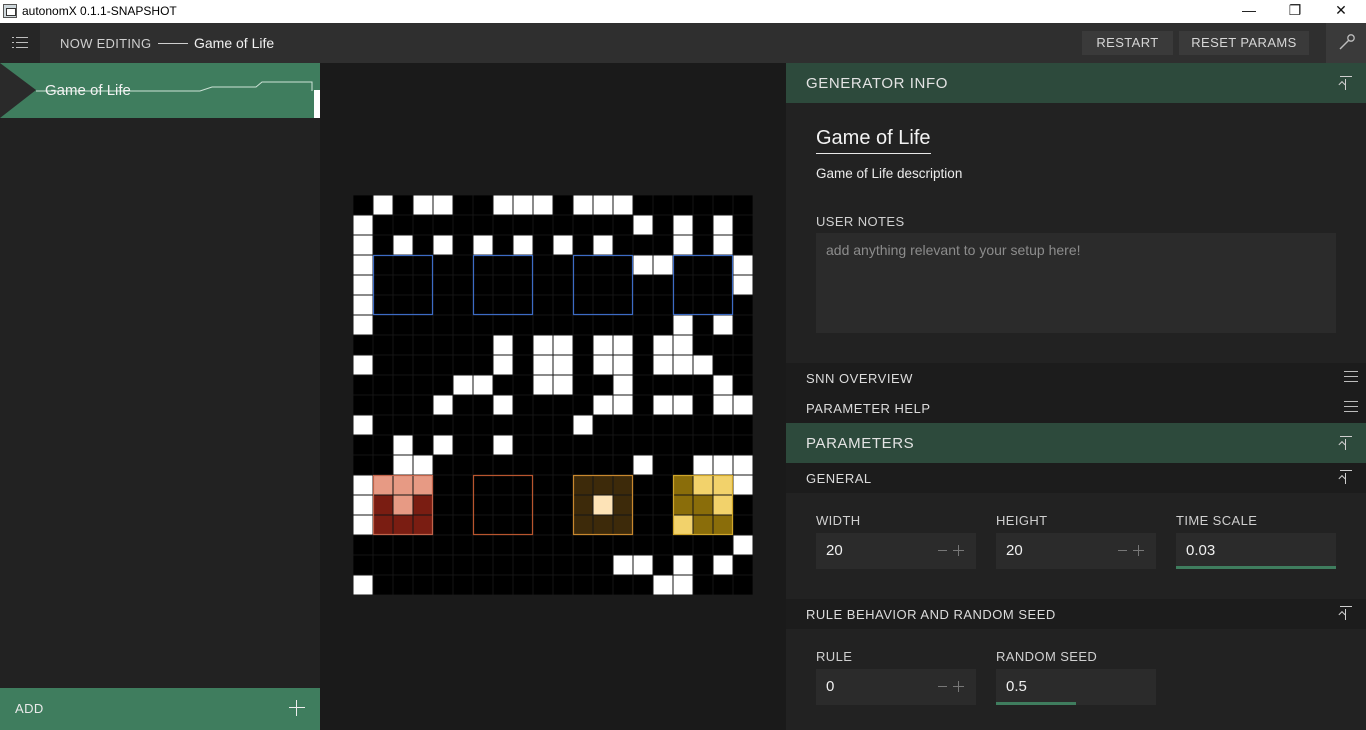  I want to click on add-generator-button: ADD, so click(160, 709).